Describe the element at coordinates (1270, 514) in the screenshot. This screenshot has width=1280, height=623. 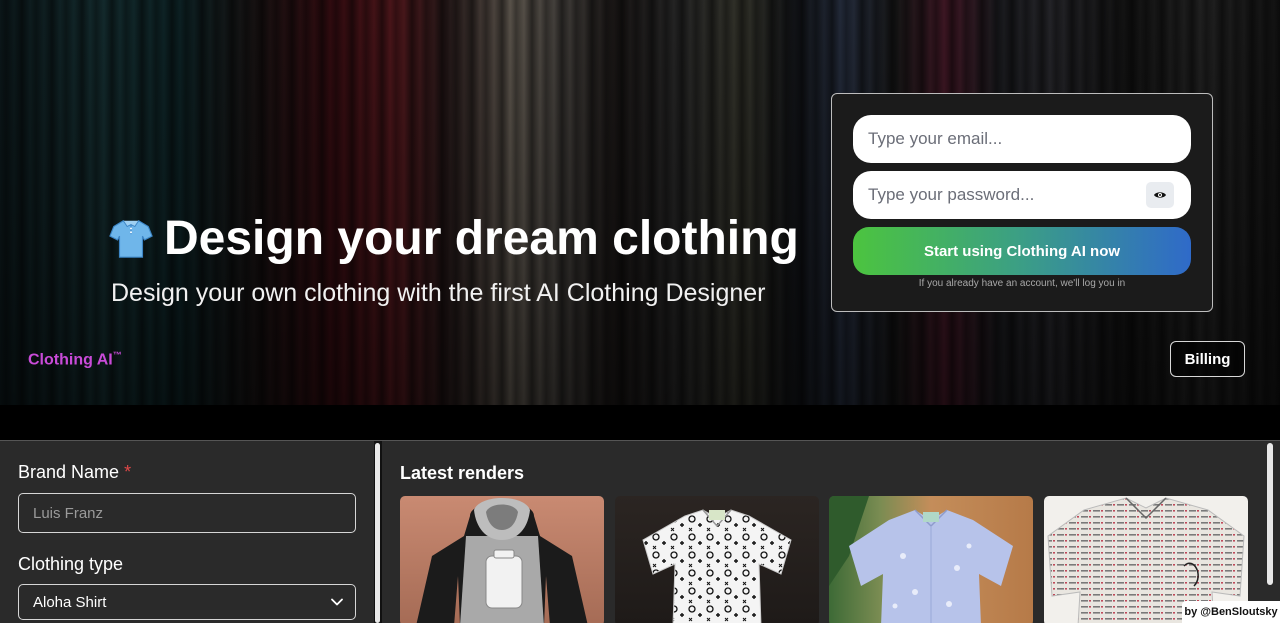
I see `renders-scrollbar-thumb` at that location.